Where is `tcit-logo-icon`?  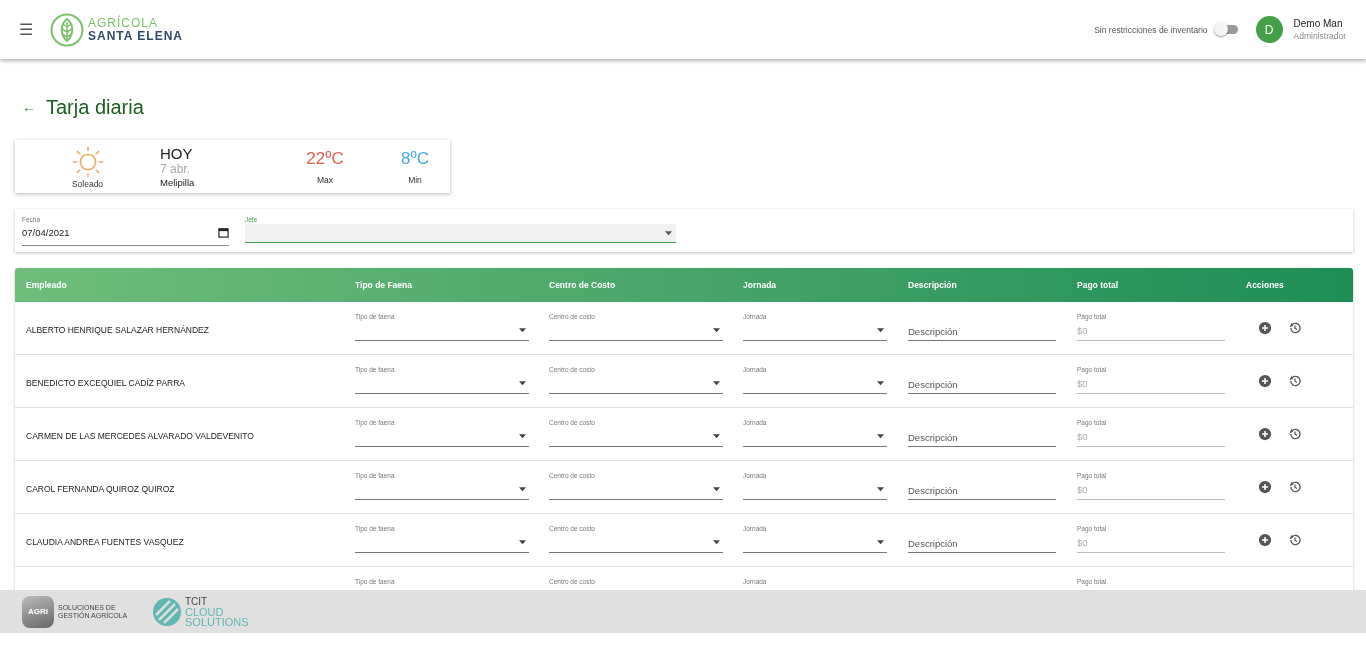
tcit-logo-icon is located at coordinates (167, 611).